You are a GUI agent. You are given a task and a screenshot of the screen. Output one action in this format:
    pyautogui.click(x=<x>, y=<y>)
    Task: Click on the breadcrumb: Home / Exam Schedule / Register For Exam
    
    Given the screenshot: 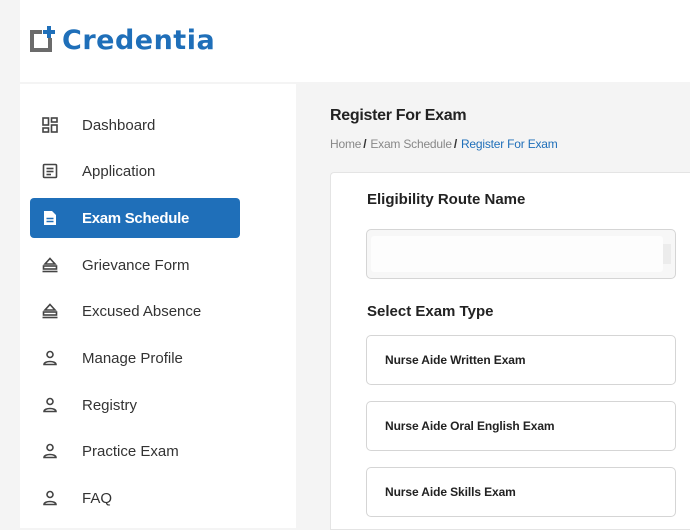 What is the action you would take?
    pyautogui.click(x=444, y=144)
    